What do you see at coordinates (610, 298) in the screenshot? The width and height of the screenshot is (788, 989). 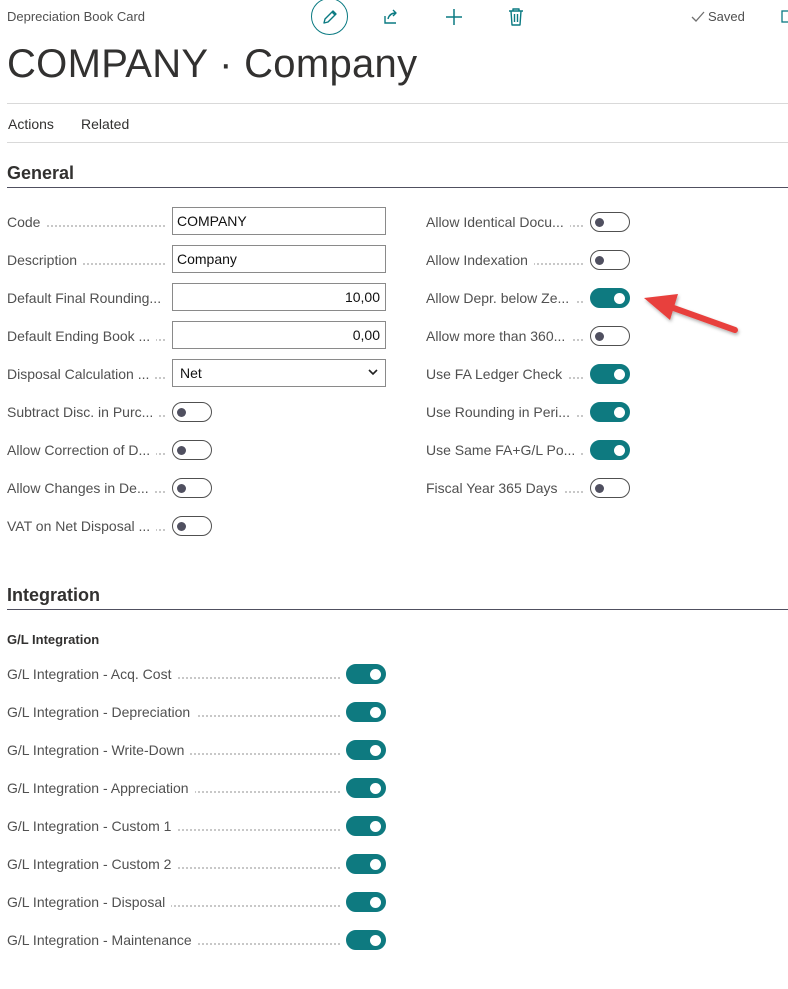 I see `allow-depr-below-zero-toggle` at bounding box center [610, 298].